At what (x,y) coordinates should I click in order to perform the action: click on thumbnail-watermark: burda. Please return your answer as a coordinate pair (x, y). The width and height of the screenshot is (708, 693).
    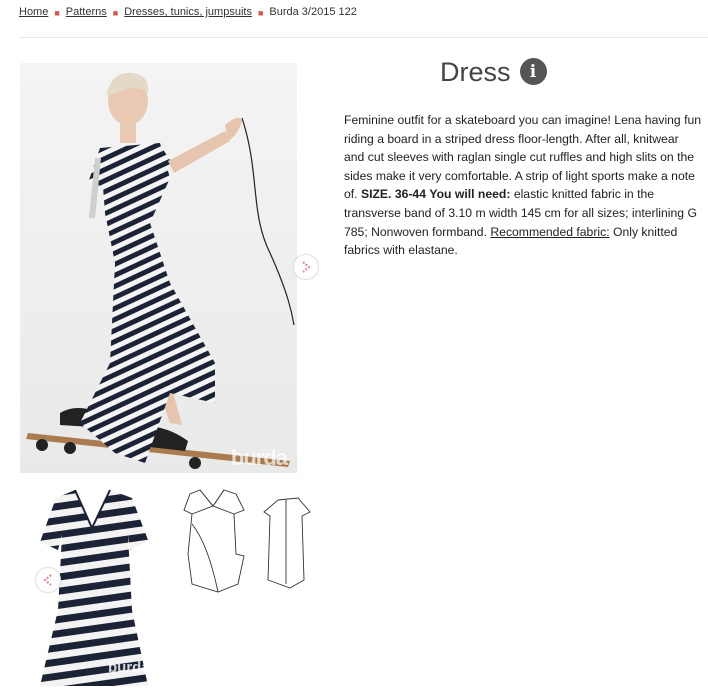
    Looking at the image, I should click on (129, 667).